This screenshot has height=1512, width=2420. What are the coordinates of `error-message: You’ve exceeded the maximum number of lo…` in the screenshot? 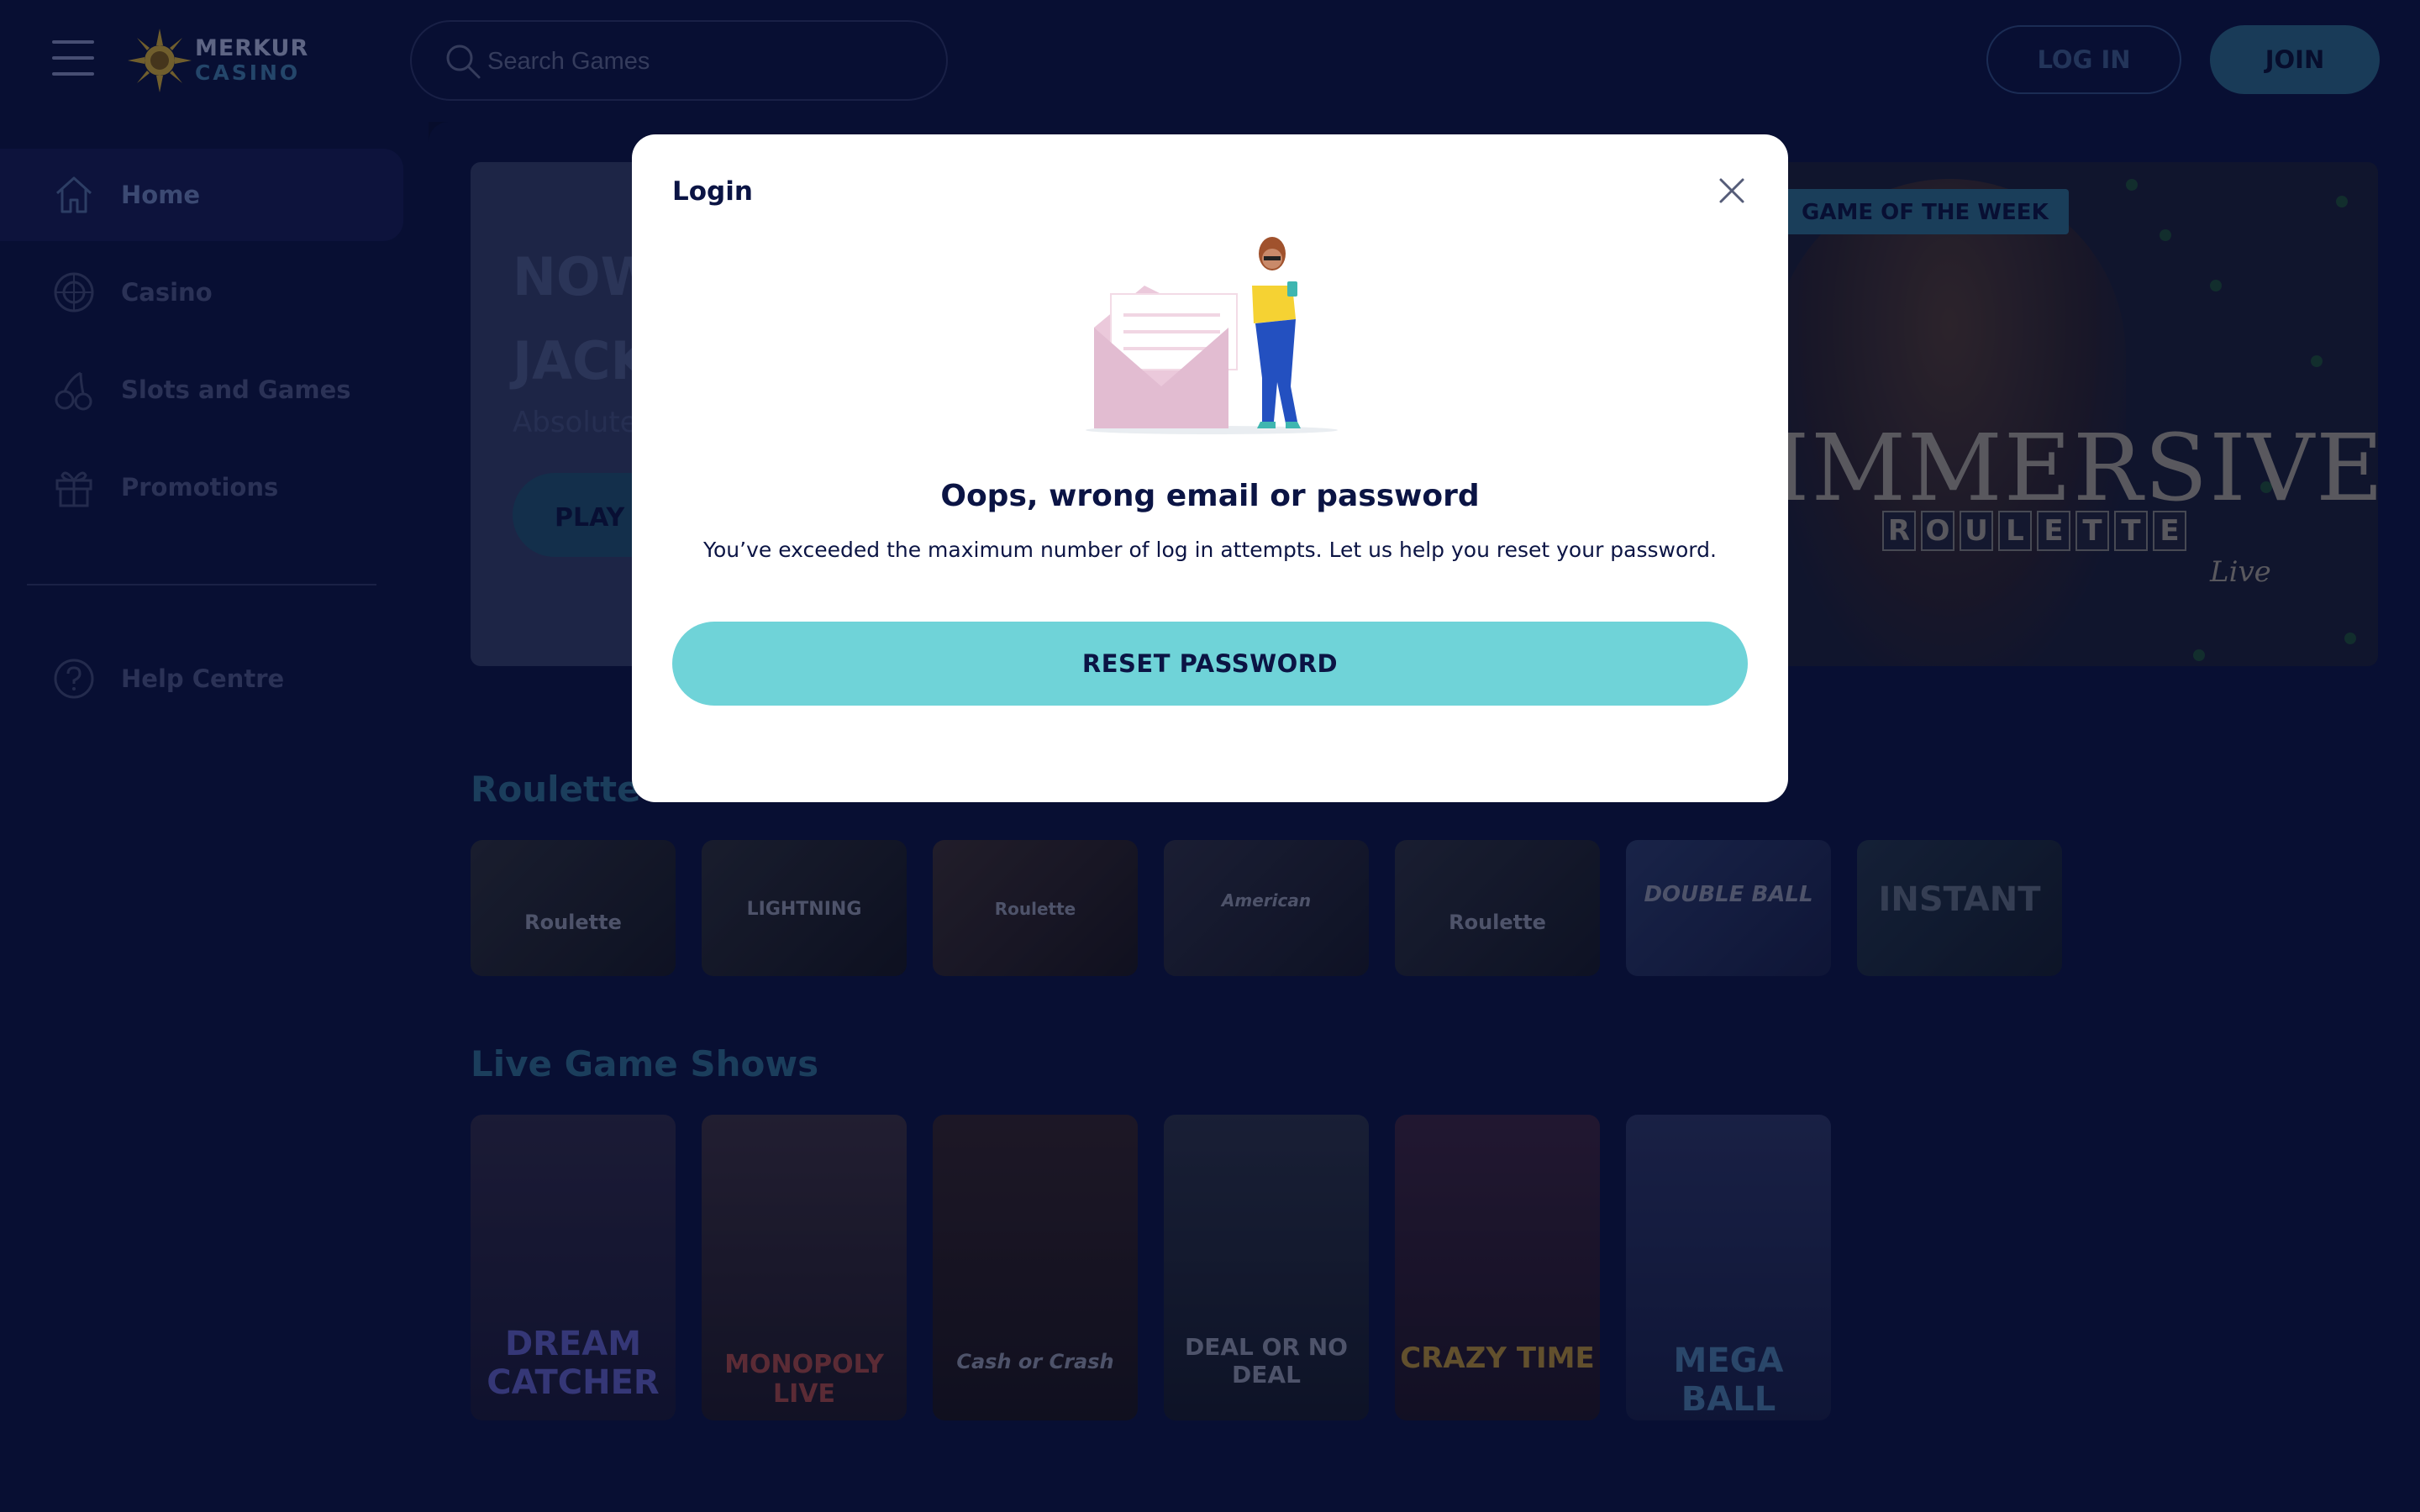 It's located at (1210, 550).